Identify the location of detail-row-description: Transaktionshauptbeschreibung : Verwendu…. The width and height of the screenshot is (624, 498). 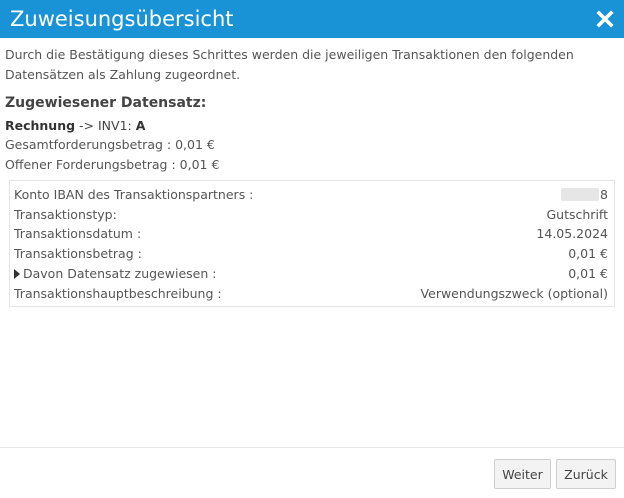
(311, 293).